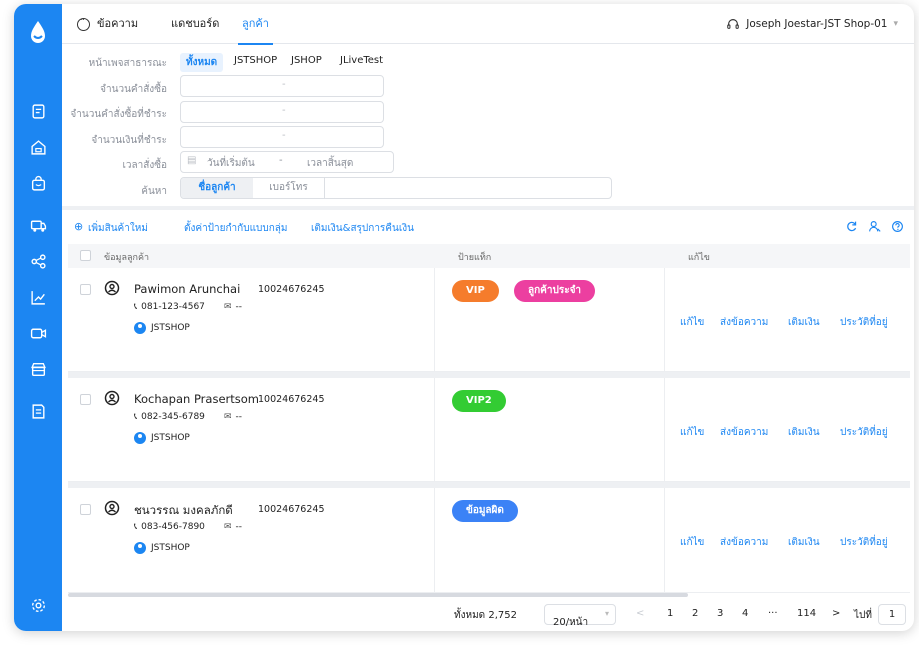  Describe the element at coordinates (85, 255) in the screenshot. I see `select-all-checkbox` at that location.